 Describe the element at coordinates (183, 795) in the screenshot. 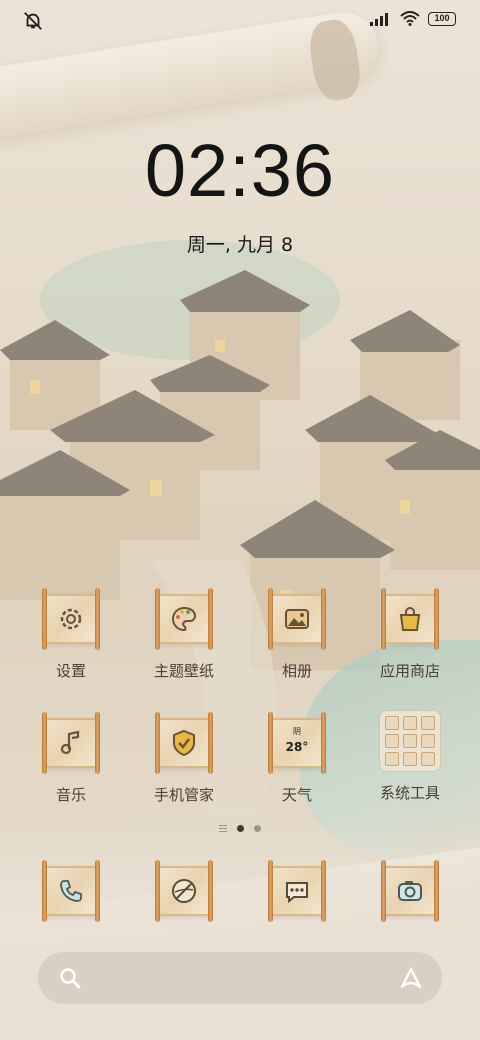

I see `app-label: 手机管家` at that location.